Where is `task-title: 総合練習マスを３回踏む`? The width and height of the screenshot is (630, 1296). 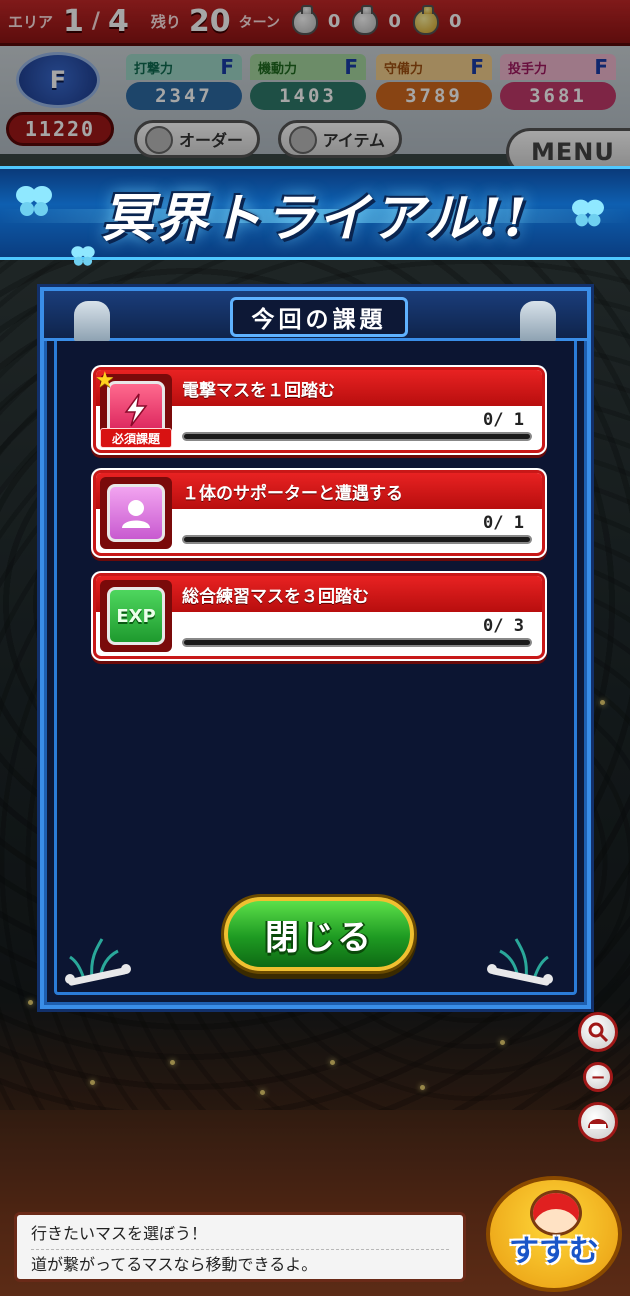
task-title: 総合練習マスを３回踏む is located at coordinates (275, 597).